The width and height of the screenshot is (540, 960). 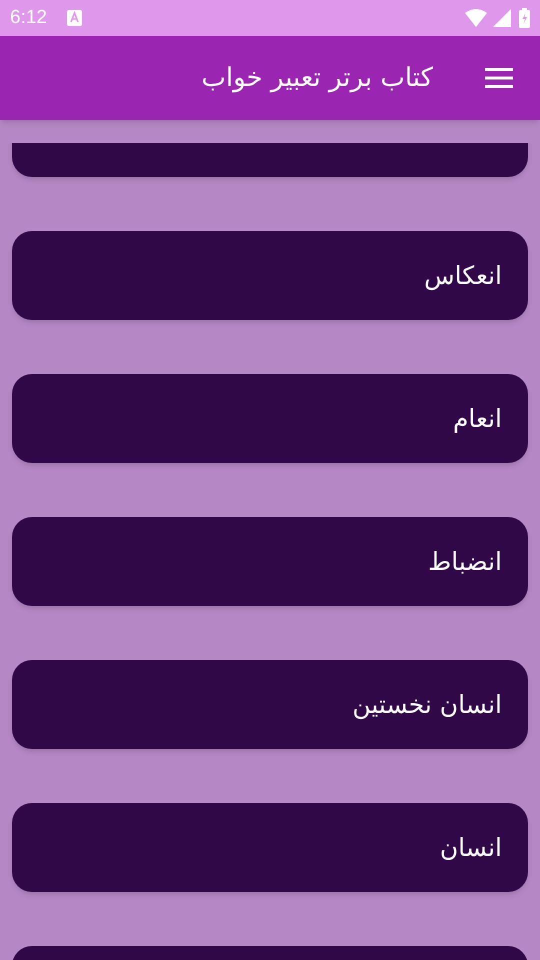 I want to click on app-title: کتاب برتر تعبیر خواب, so click(x=317, y=78).